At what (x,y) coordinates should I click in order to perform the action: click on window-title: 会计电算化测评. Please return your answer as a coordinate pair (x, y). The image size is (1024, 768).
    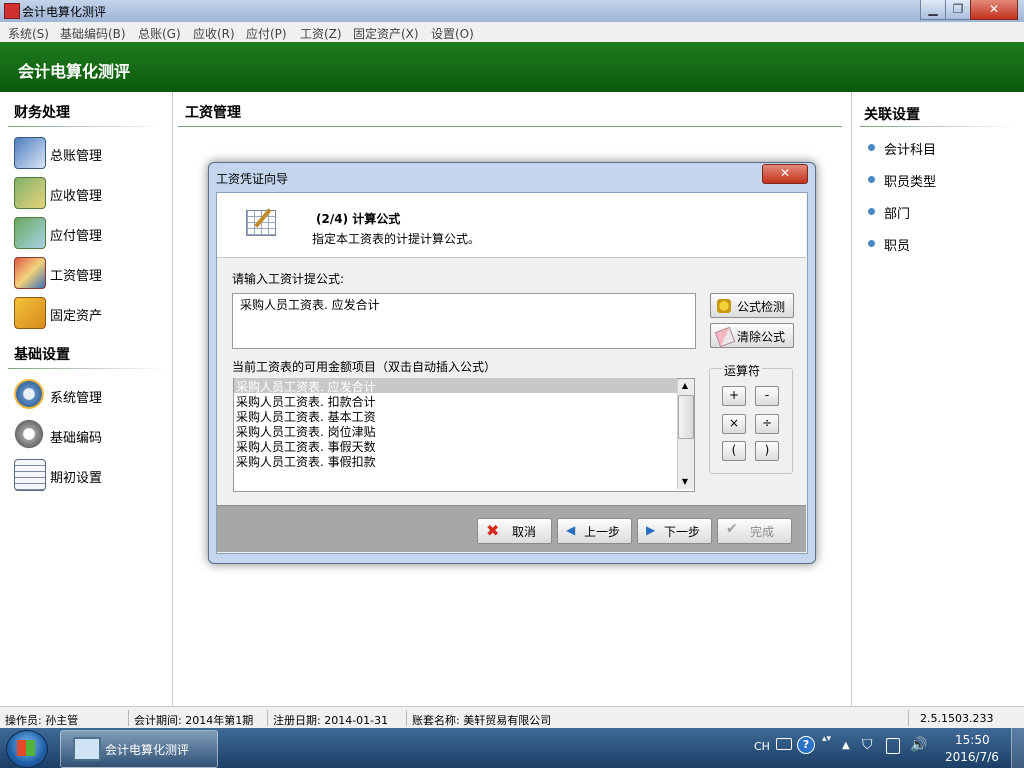
    Looking at the image, I should click on (64, 12).